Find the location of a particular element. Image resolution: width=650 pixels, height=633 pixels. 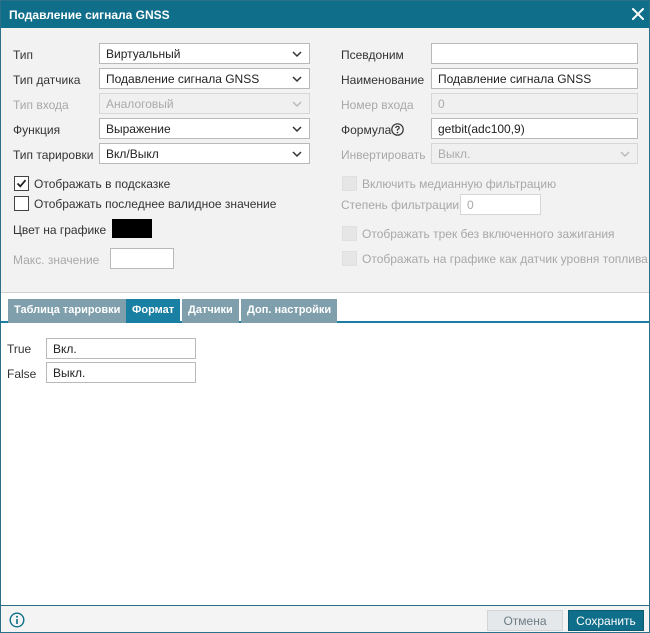

input-number-input: 0 is located at coordinates (534, 103).